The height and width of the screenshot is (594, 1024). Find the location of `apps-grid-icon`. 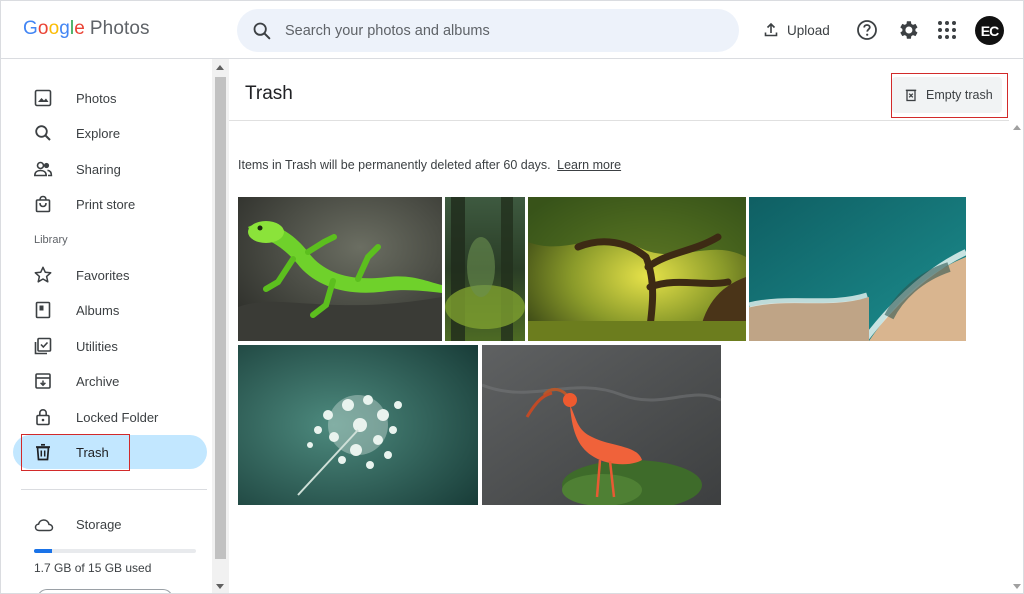

apps-grid-icon is located at coordinates (947, 30).